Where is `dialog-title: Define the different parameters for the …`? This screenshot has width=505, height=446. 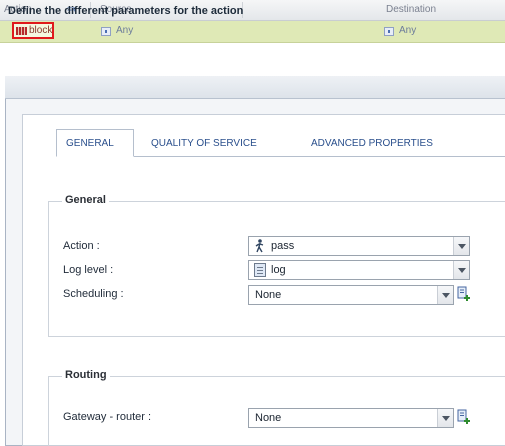
dialog-title: Define the different parameters for the … is located at coordinates (126, 11).